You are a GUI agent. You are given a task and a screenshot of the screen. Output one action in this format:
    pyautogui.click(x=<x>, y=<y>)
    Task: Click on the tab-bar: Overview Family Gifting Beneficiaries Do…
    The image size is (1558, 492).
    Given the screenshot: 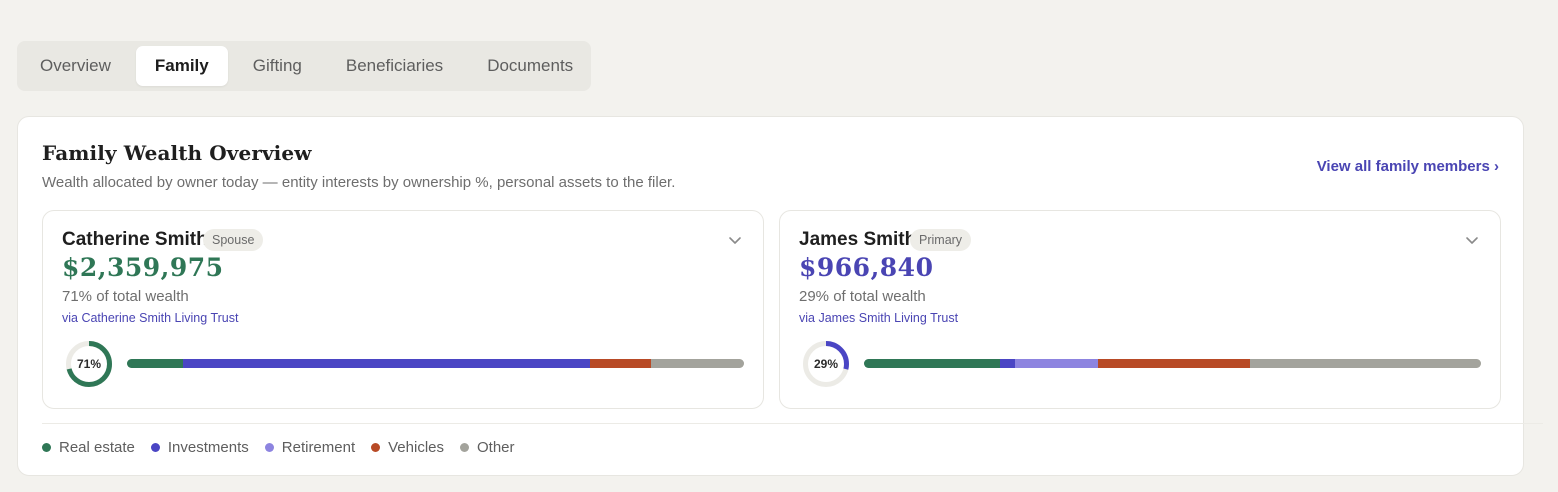 What is the action you would take?
    pyautogui.click(x=304, y=66)
    